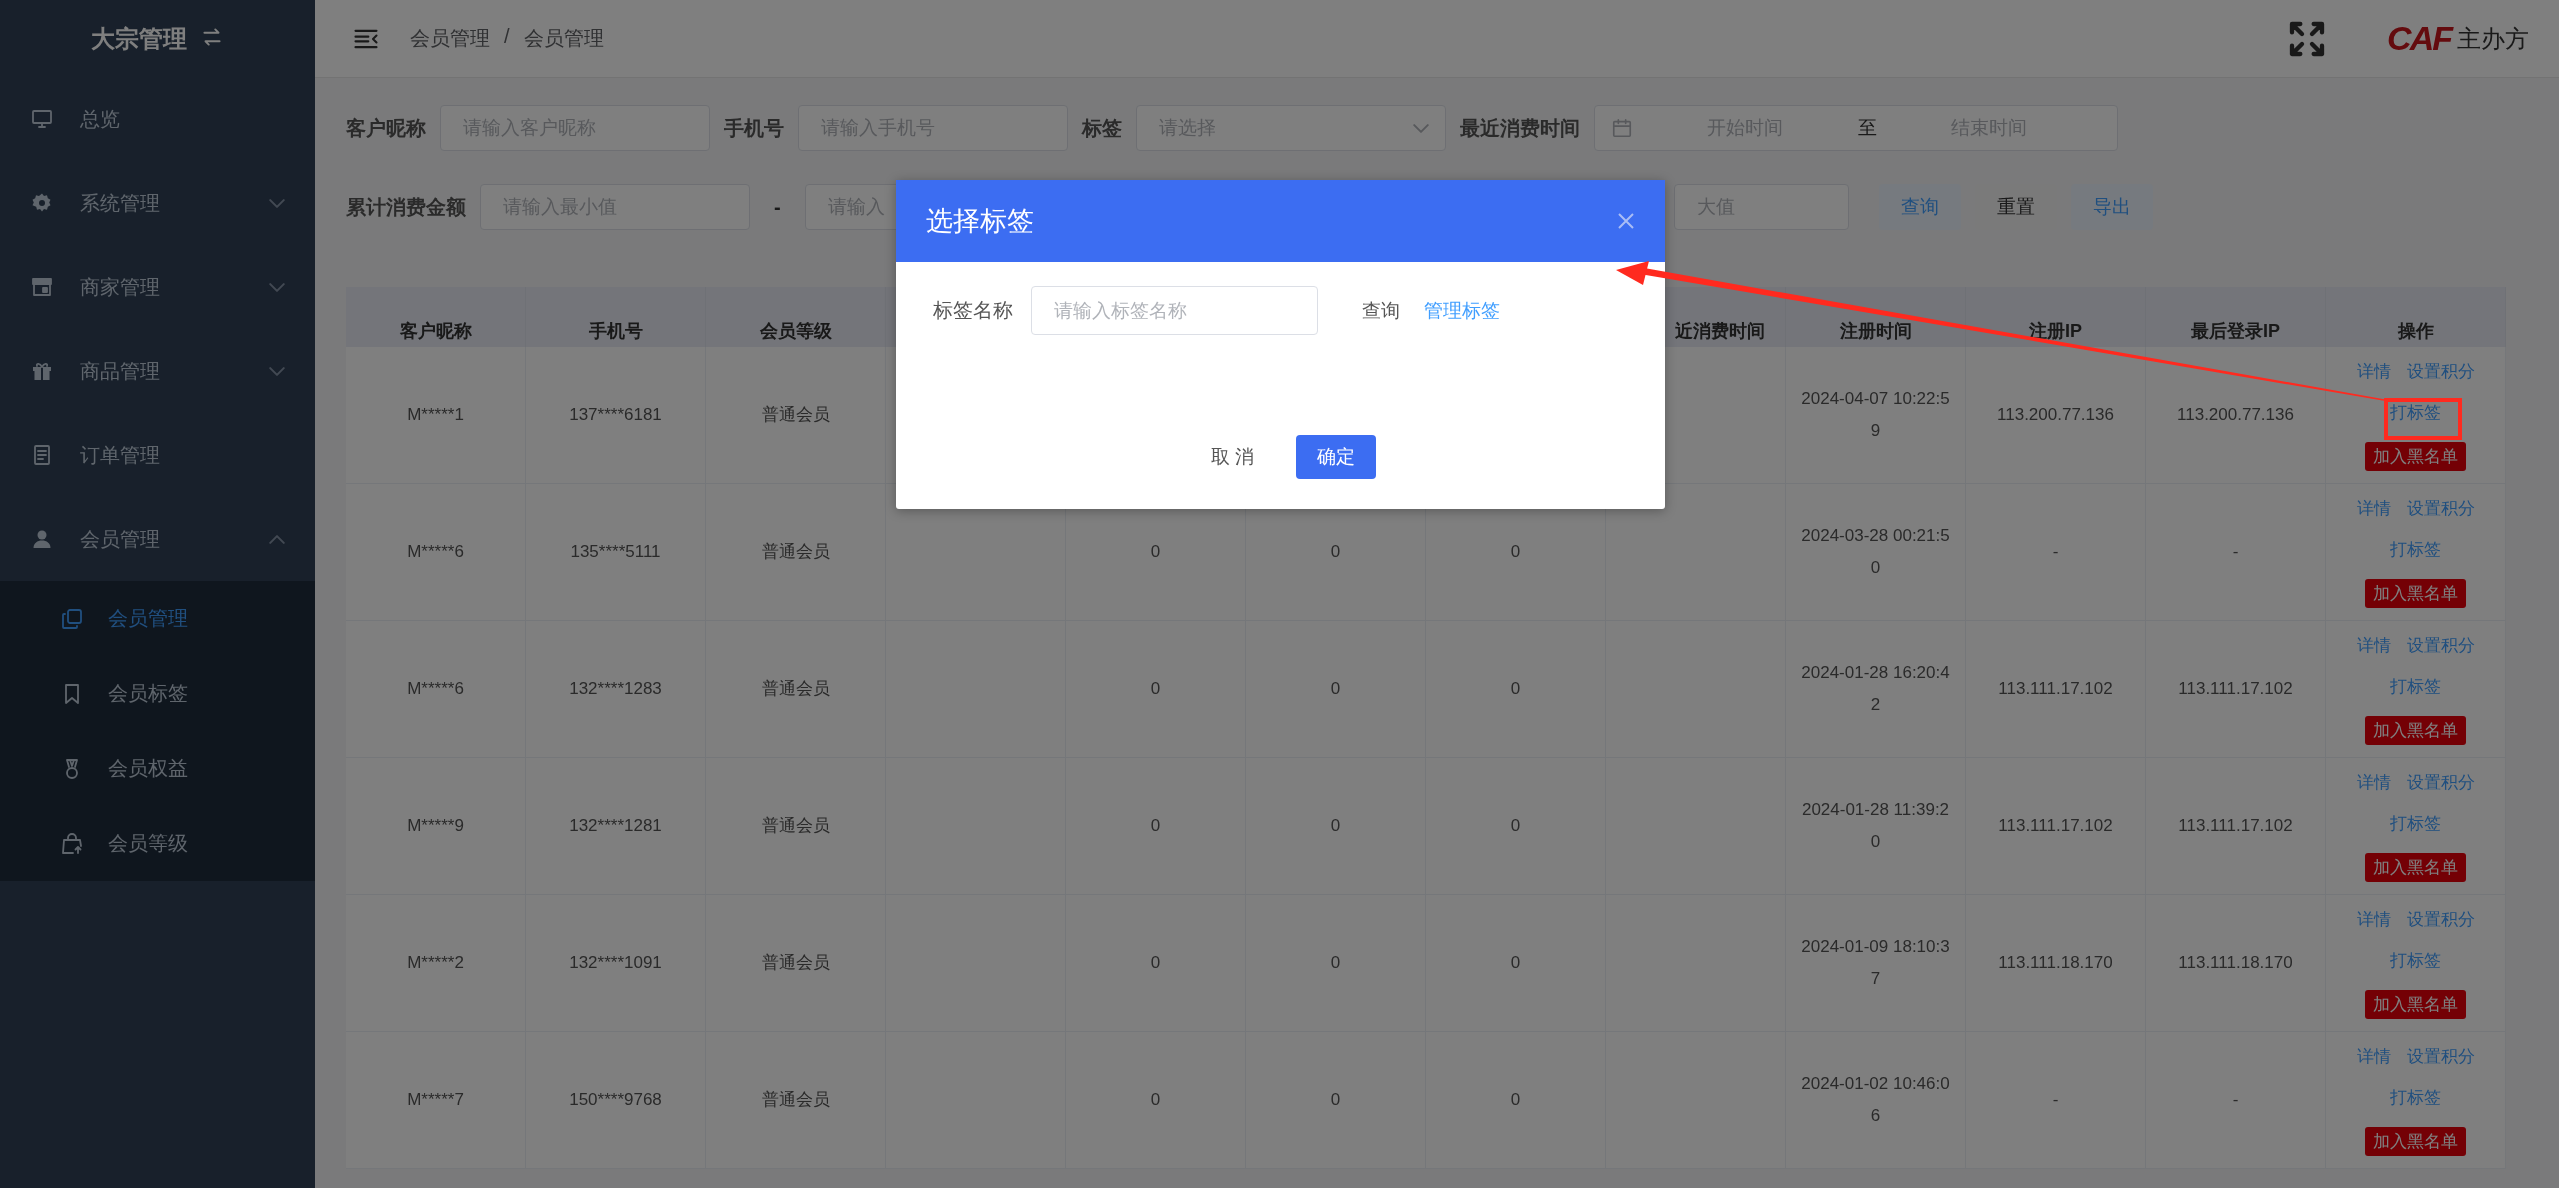  Describe the element at coordinates (1876, 317) in the screenshot. I see `column-header: 注册时间` at that location.